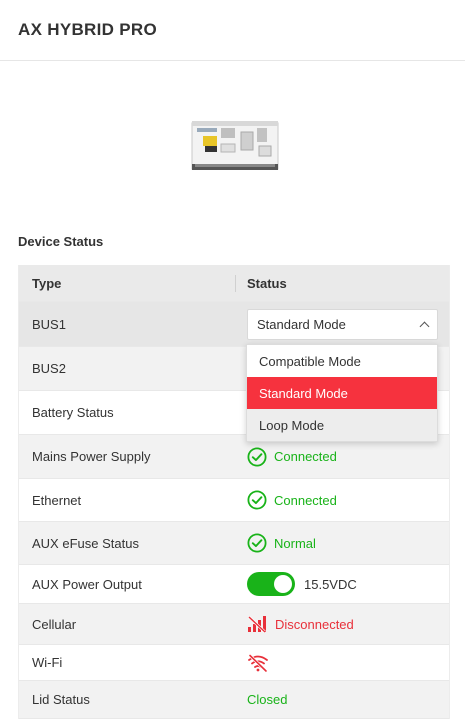 This screenshot has width=465, height=728. Describe the element at coordinates (267, 699) in the screenshot. I see `lid-status-text: Closed` at that location.